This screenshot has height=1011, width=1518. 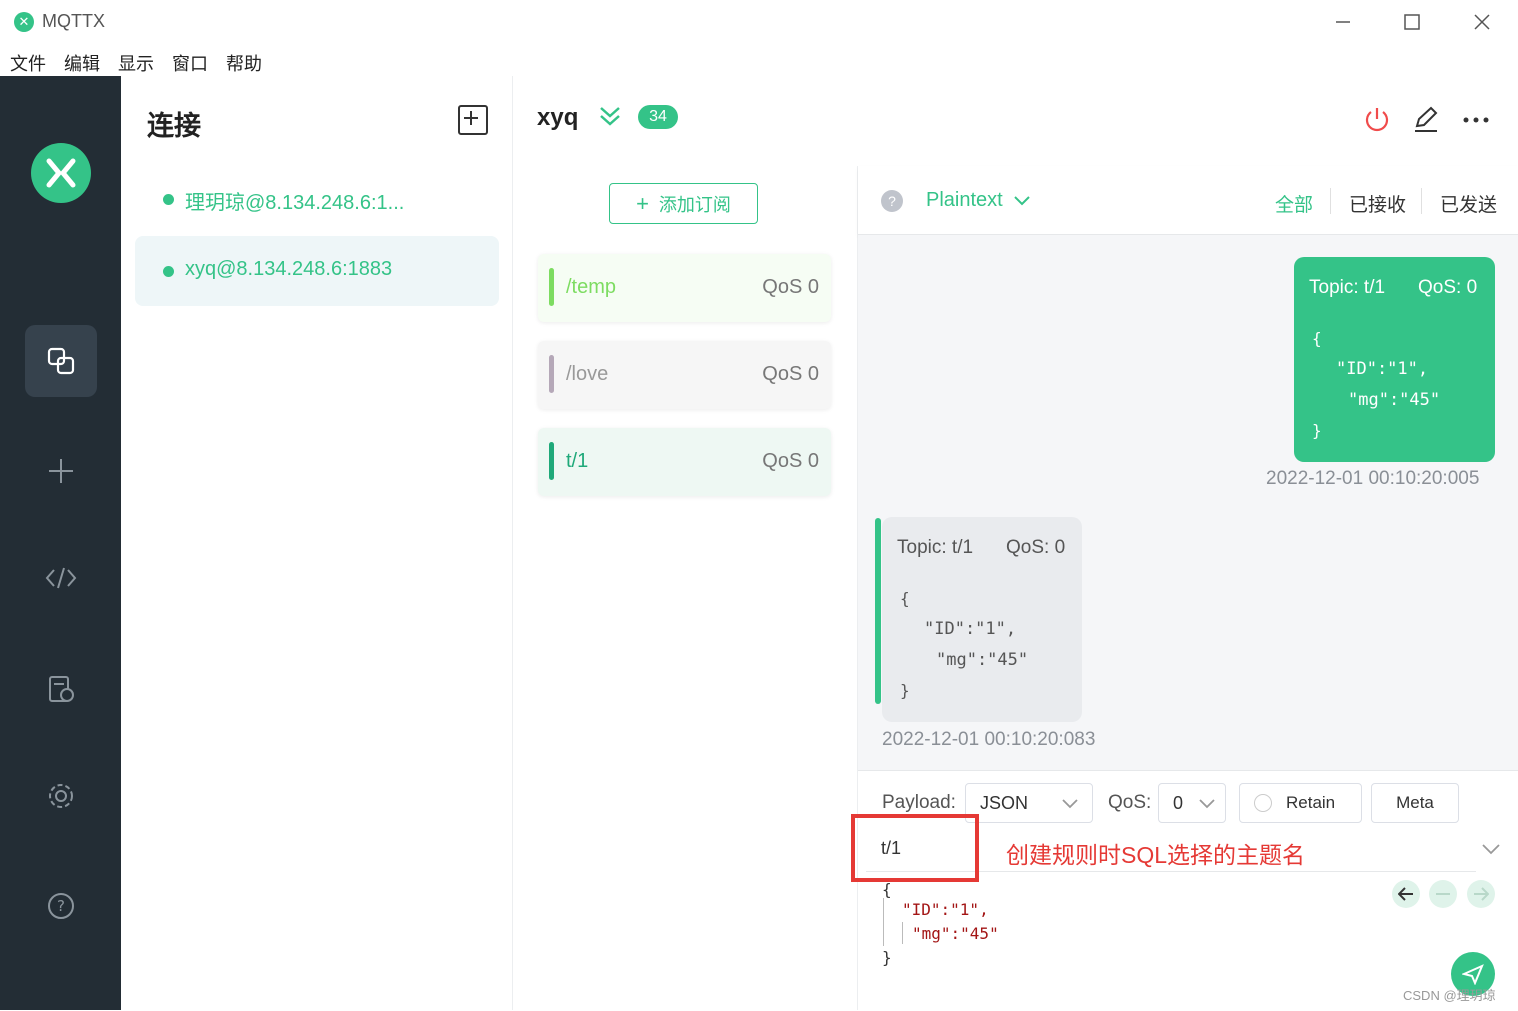 What do you see at coordinates (1412, 22) in the screenshot?
I see `maximize-icon` at bounding box center [1412, 22].